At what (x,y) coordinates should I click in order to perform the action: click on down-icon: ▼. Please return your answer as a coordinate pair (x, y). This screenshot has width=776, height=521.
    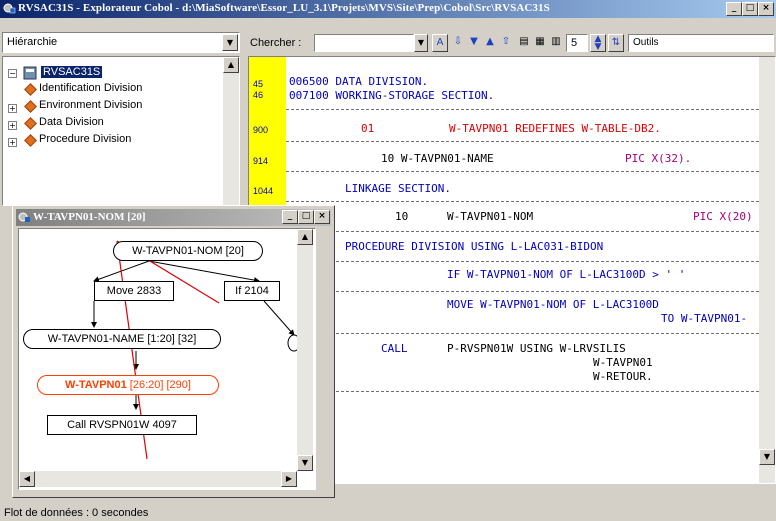
    Looking at the image, I should click on (474, 43).